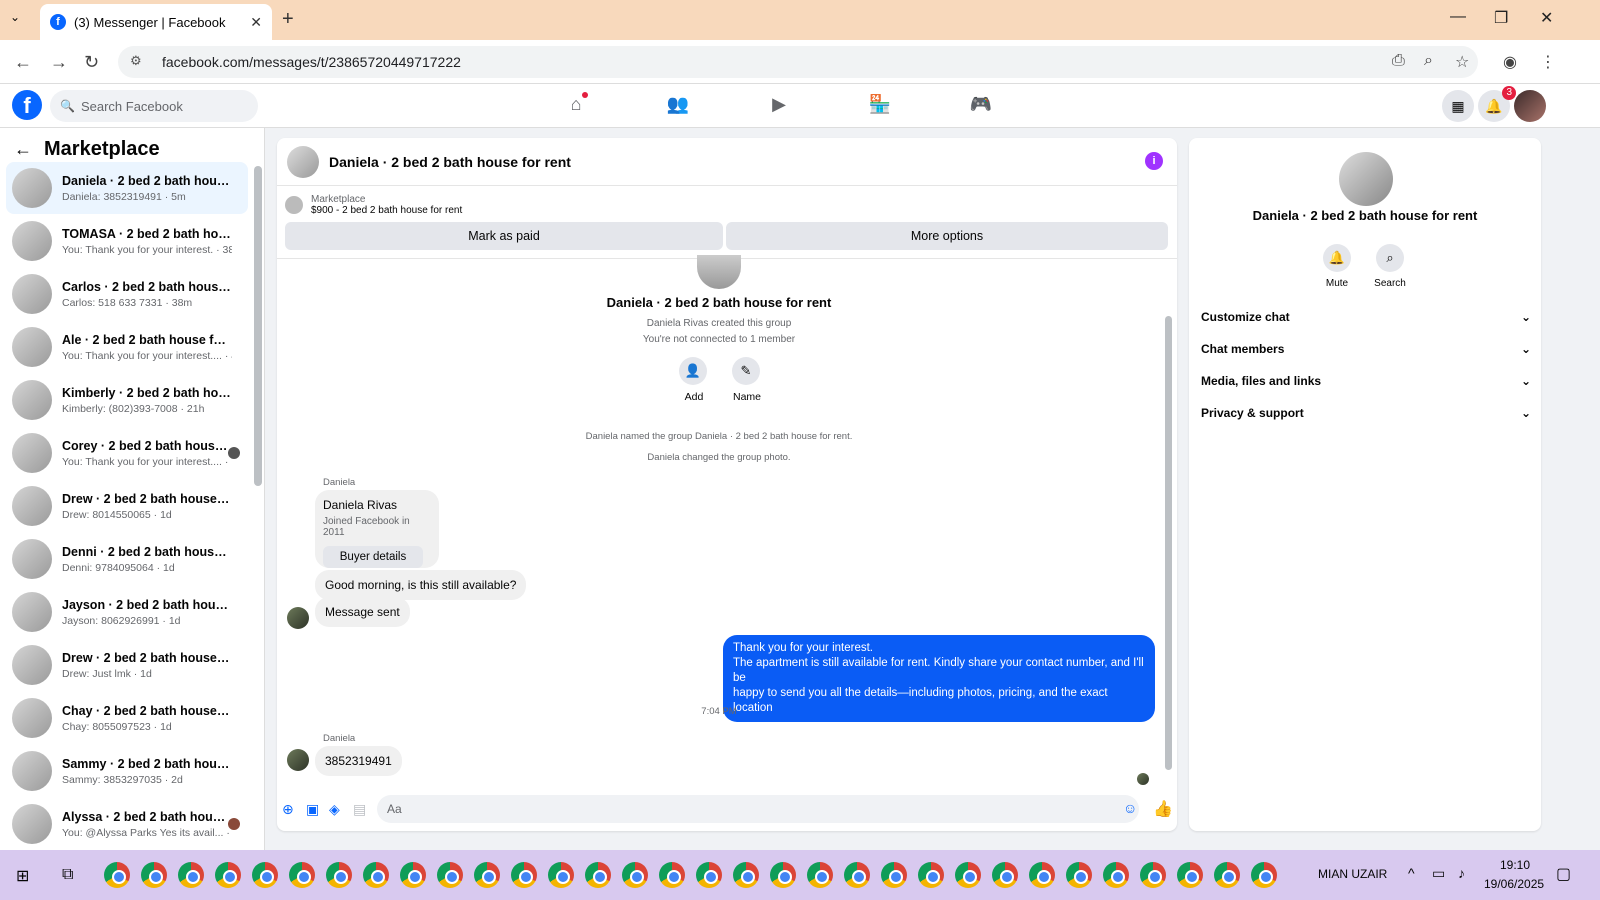 The width and height of the screenshot is (1600, 900). What do you see at coordinates (23, 62) in the screenshot?
I see `back-icon: ←` at bounding box center [23, 62].